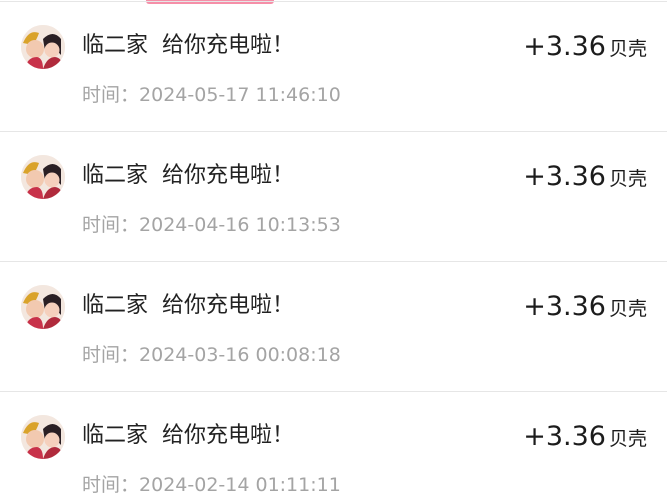  What do you see at coordinates (240, 95) in the screenshot?
I see `time-value: 2024-05-17 11:46:10` at bounding box center [240, 95].